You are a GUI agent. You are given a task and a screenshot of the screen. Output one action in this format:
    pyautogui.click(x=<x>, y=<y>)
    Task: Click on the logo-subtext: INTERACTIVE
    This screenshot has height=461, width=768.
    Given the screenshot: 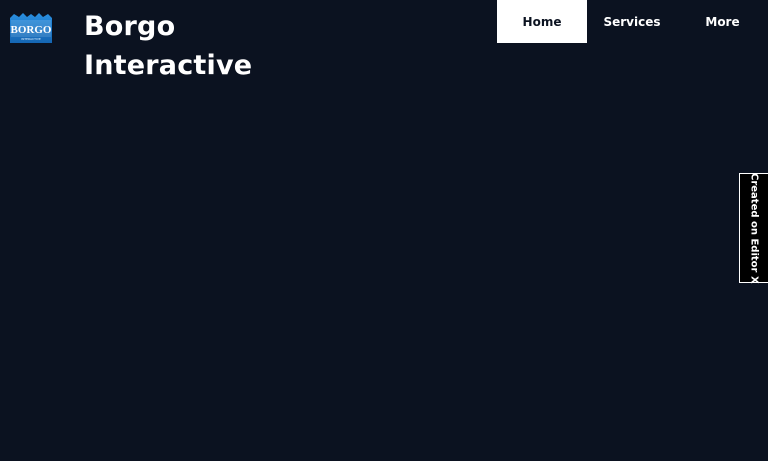 What is the action you would take?
    pyautogui.click(x=31, y=39)
    